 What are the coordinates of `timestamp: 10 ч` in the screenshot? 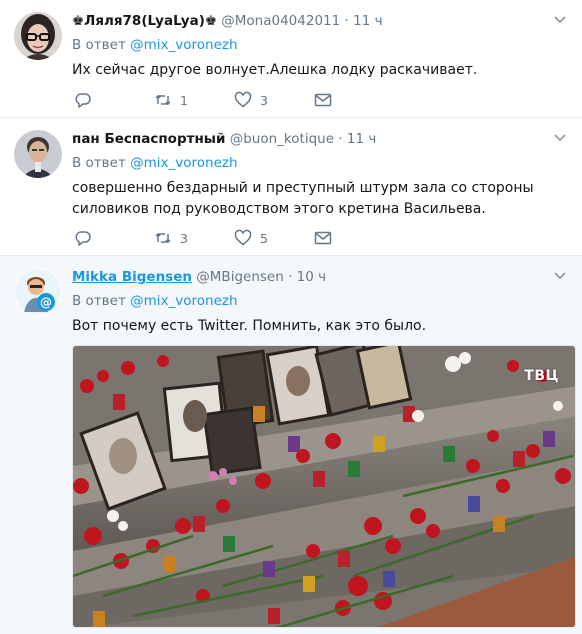 It's located at (311, 277).